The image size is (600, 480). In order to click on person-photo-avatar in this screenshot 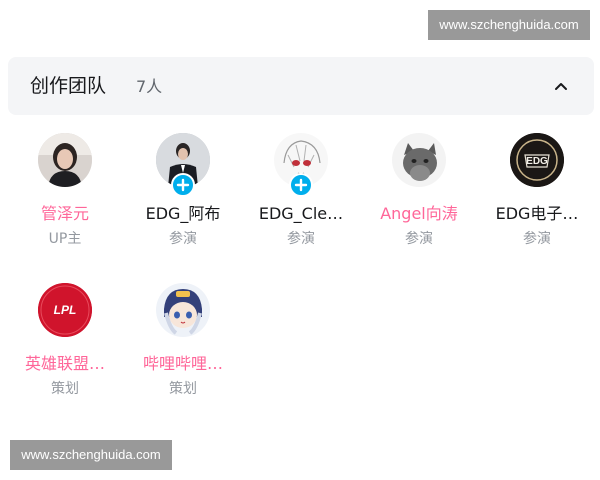, I will do `click(65, 160)`.